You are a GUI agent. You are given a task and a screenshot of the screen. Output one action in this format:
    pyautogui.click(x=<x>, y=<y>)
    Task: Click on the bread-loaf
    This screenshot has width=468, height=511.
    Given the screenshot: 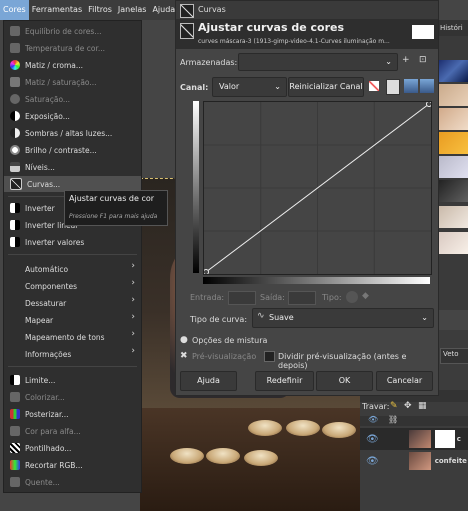 What is the action you would take?
    pyautogui.click(x=265, y=428)
    